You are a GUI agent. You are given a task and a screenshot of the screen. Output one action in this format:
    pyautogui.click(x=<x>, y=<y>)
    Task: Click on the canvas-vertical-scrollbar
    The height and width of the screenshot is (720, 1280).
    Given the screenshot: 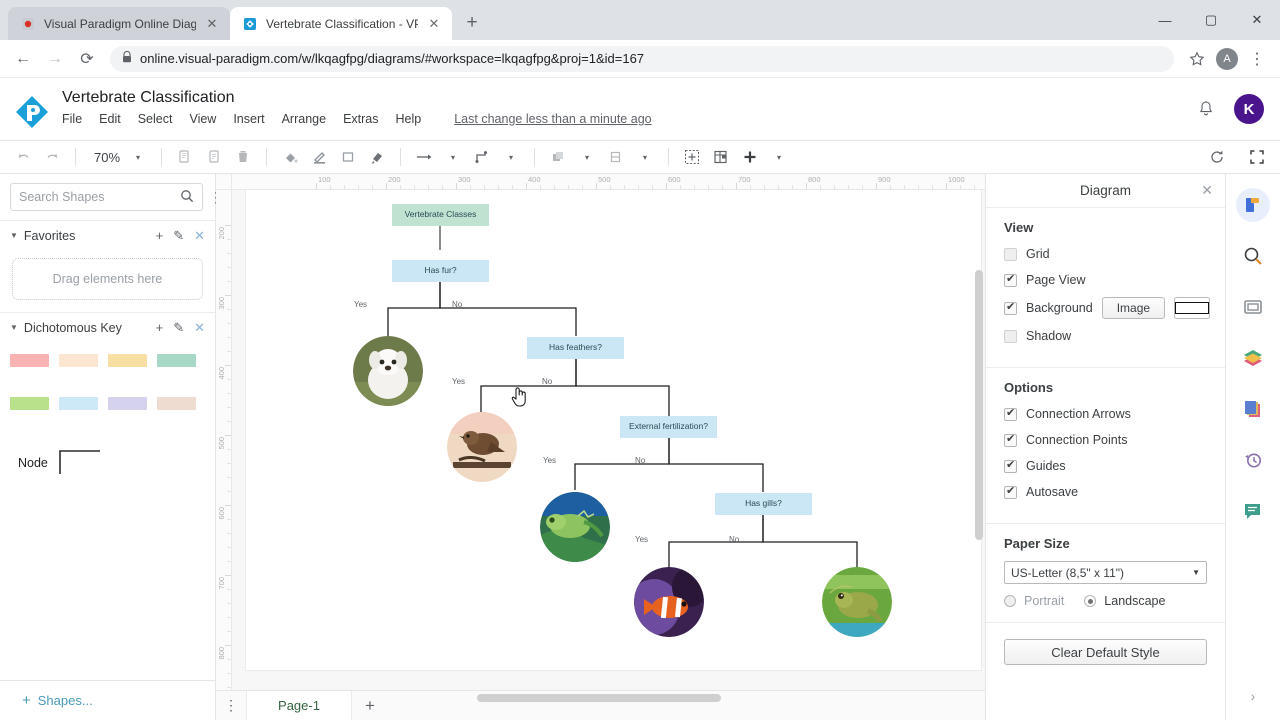 What is the action you would take?
    pyautogui.click(x=979, y=430)
    